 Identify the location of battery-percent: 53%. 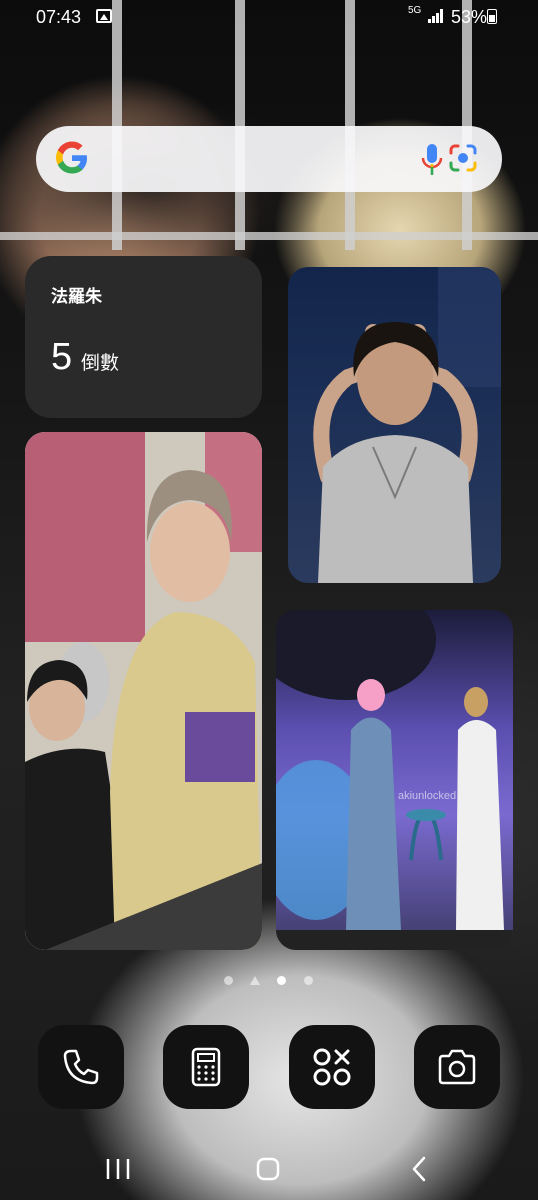
(469, 17).